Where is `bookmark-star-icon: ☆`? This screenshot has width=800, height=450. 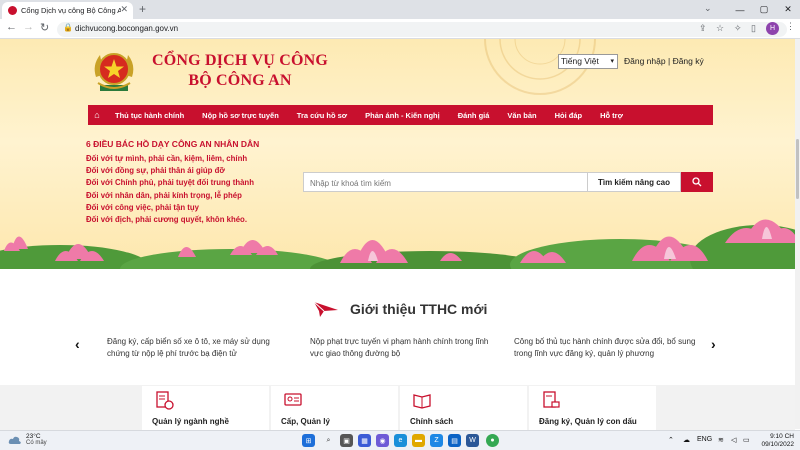
bookmark-star-icon: ☆ is located at coordinates (720, 28).